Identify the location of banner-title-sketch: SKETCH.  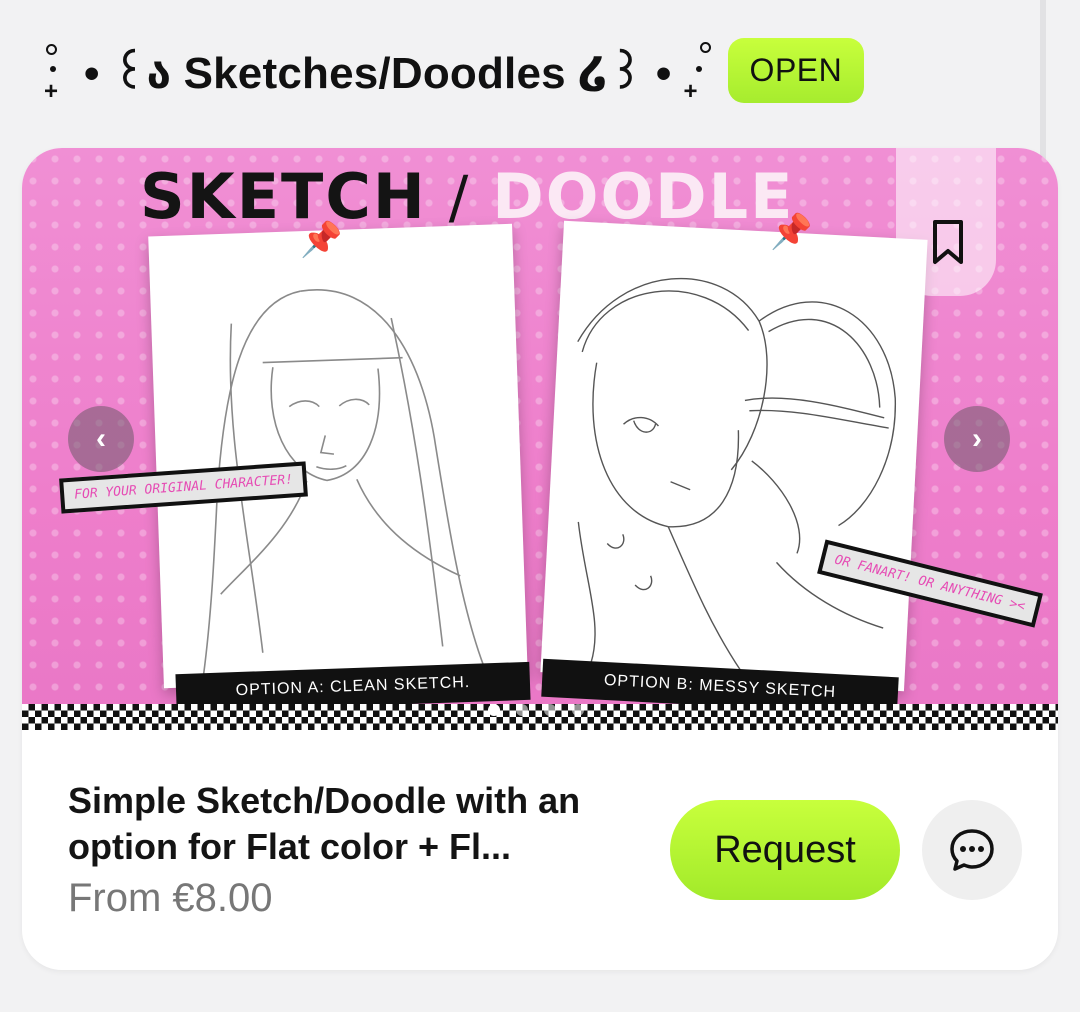
(283, 196).